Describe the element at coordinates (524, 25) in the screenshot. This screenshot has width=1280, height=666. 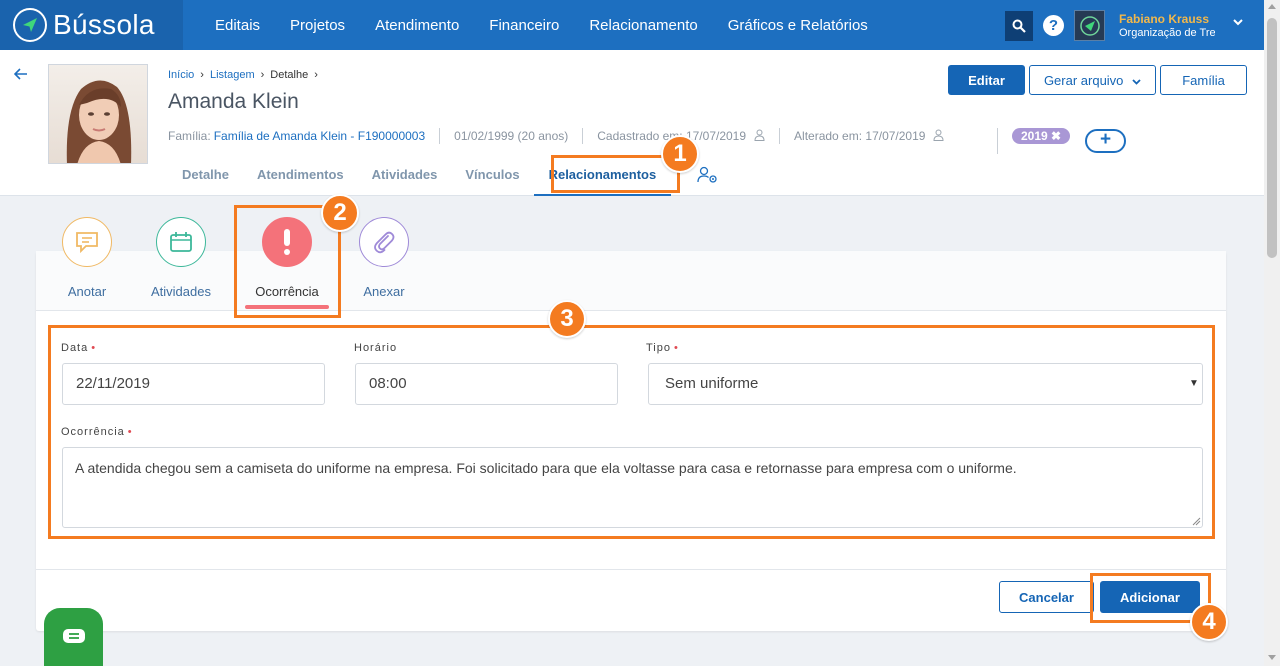
I see `nav-link-financeiro: Financeiro` at that location.